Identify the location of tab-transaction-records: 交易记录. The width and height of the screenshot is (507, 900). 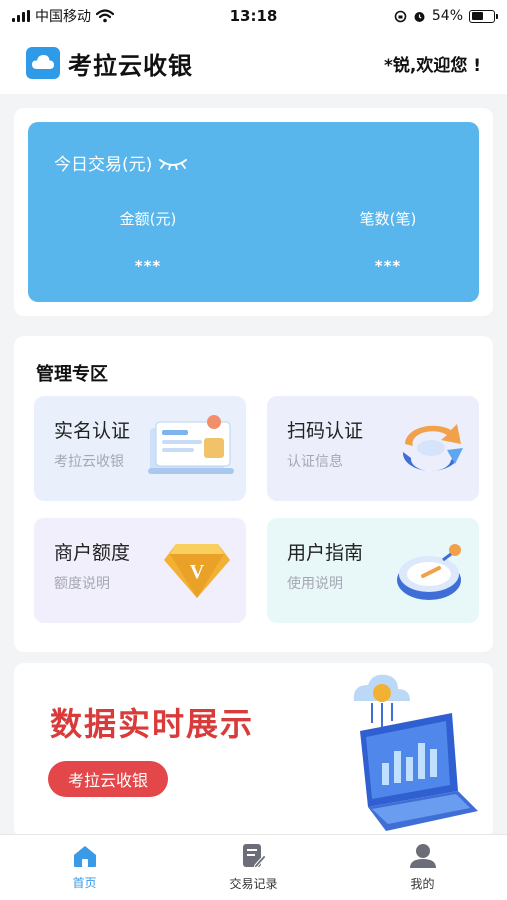
(253, 867).